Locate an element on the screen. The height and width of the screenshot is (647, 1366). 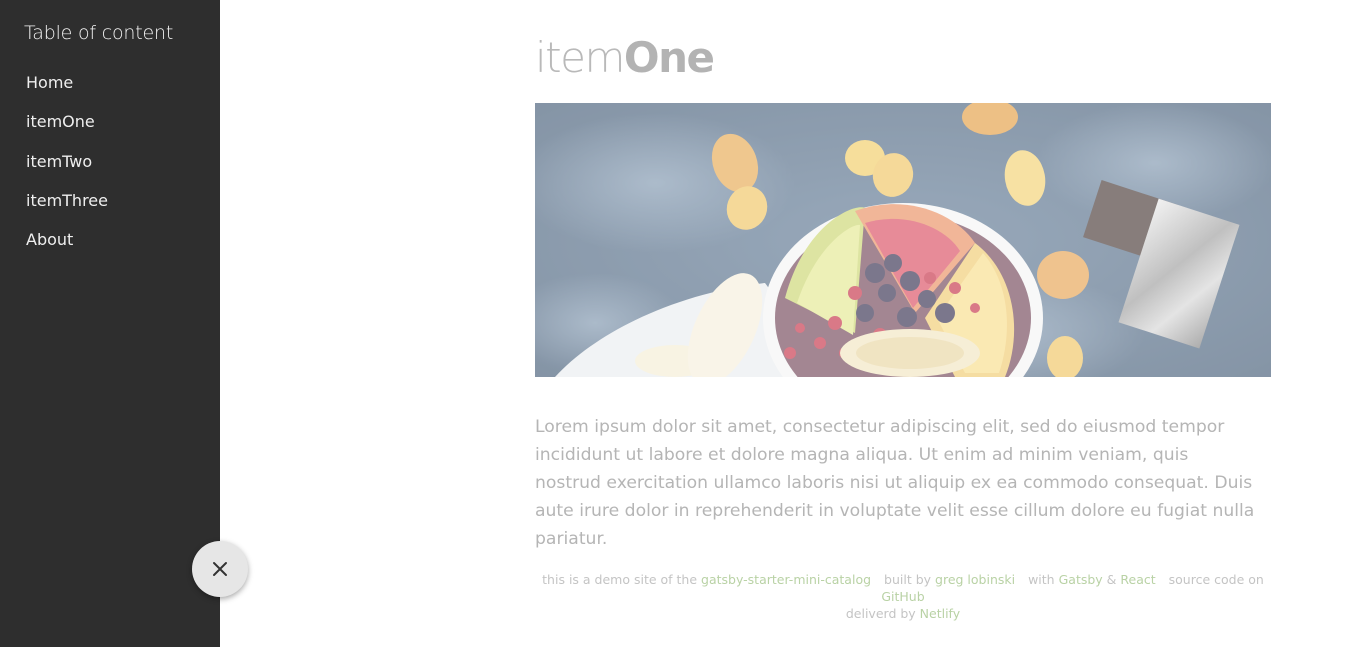
footer-author-link: greg lobinski is located at coordinates (975, 579).